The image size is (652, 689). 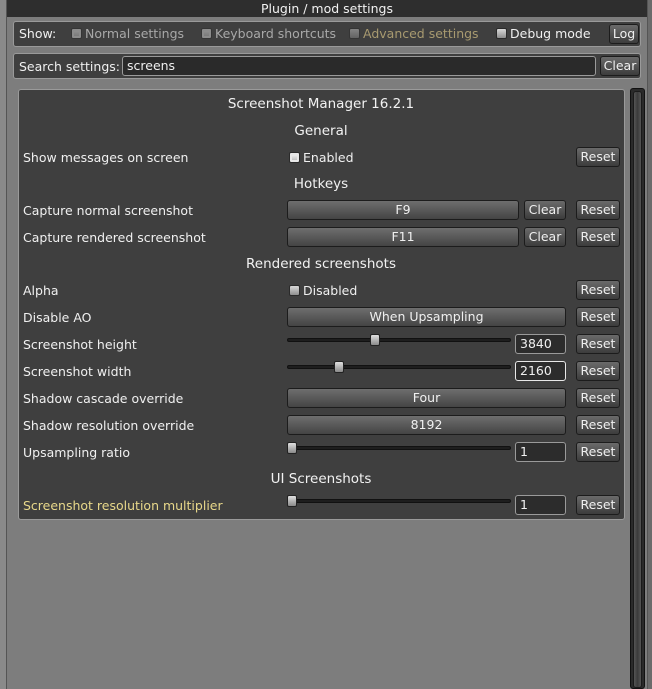 What do you see at coordinates (321, 104) in the screenshot?
I see `plugin-title: Screenshot Manager 16.2.1` at bounding box center [321, 104].